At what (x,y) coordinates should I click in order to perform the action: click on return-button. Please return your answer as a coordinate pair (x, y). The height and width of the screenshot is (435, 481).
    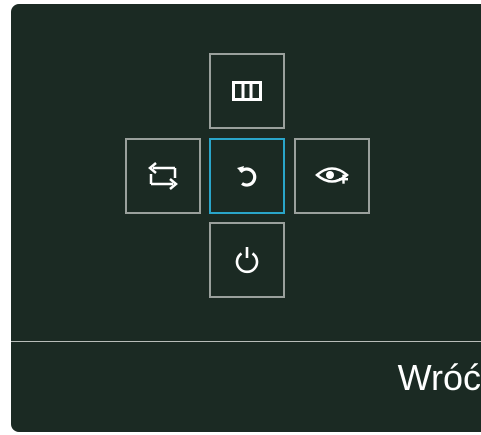
    Looking at the image, I should click on (247, 176).